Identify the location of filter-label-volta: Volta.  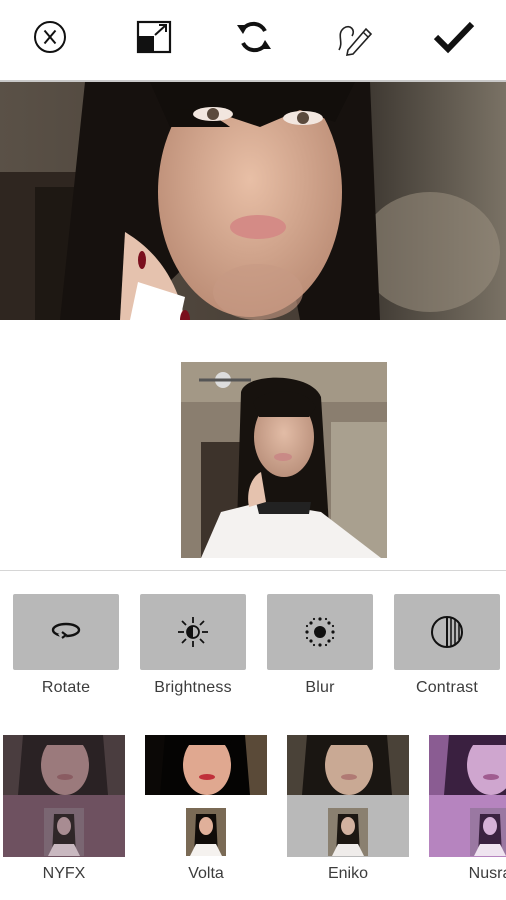
(206, 873).